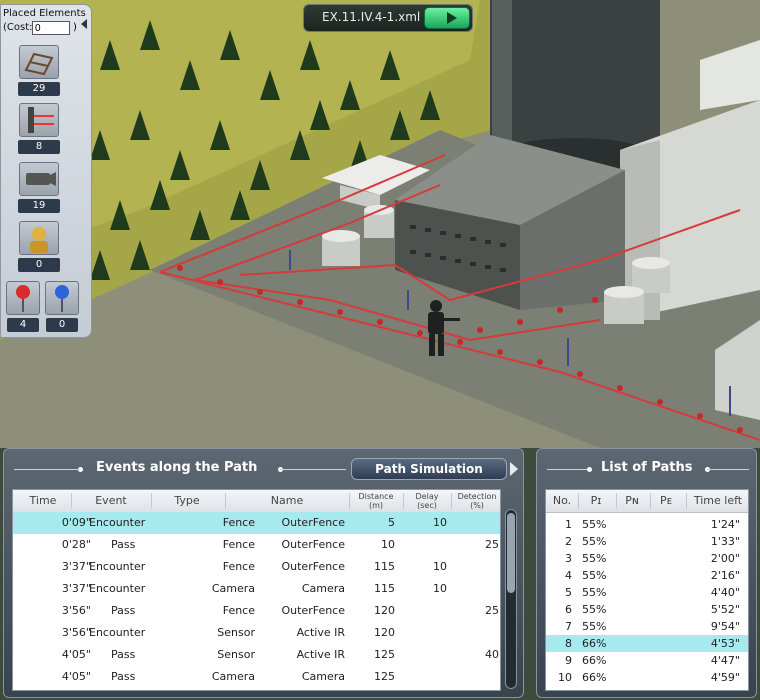 The height and width of the screenshot is (700, 760). What do you see at coordinates (725, 524) in the screenshot?
I see `path-time-left: 1'24"` at bounding box center [725, 524].